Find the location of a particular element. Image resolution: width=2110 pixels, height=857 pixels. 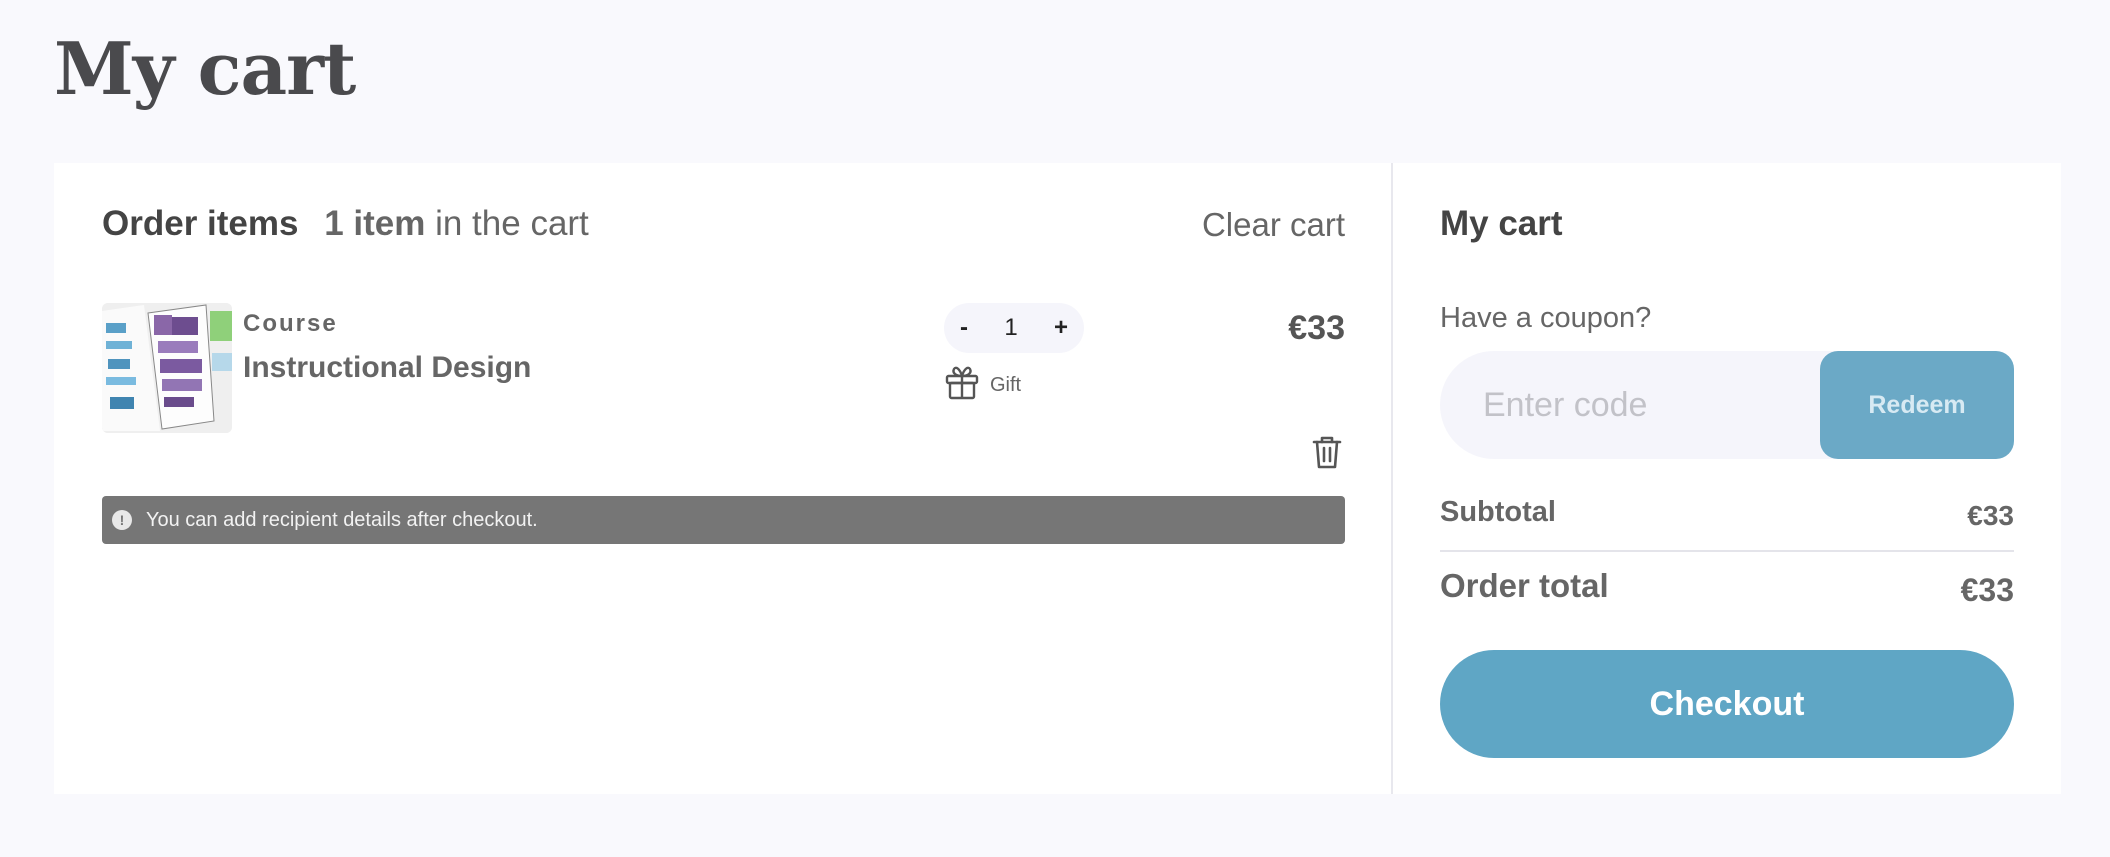

gift-label: Gift is located at coordinates (1006, 384).